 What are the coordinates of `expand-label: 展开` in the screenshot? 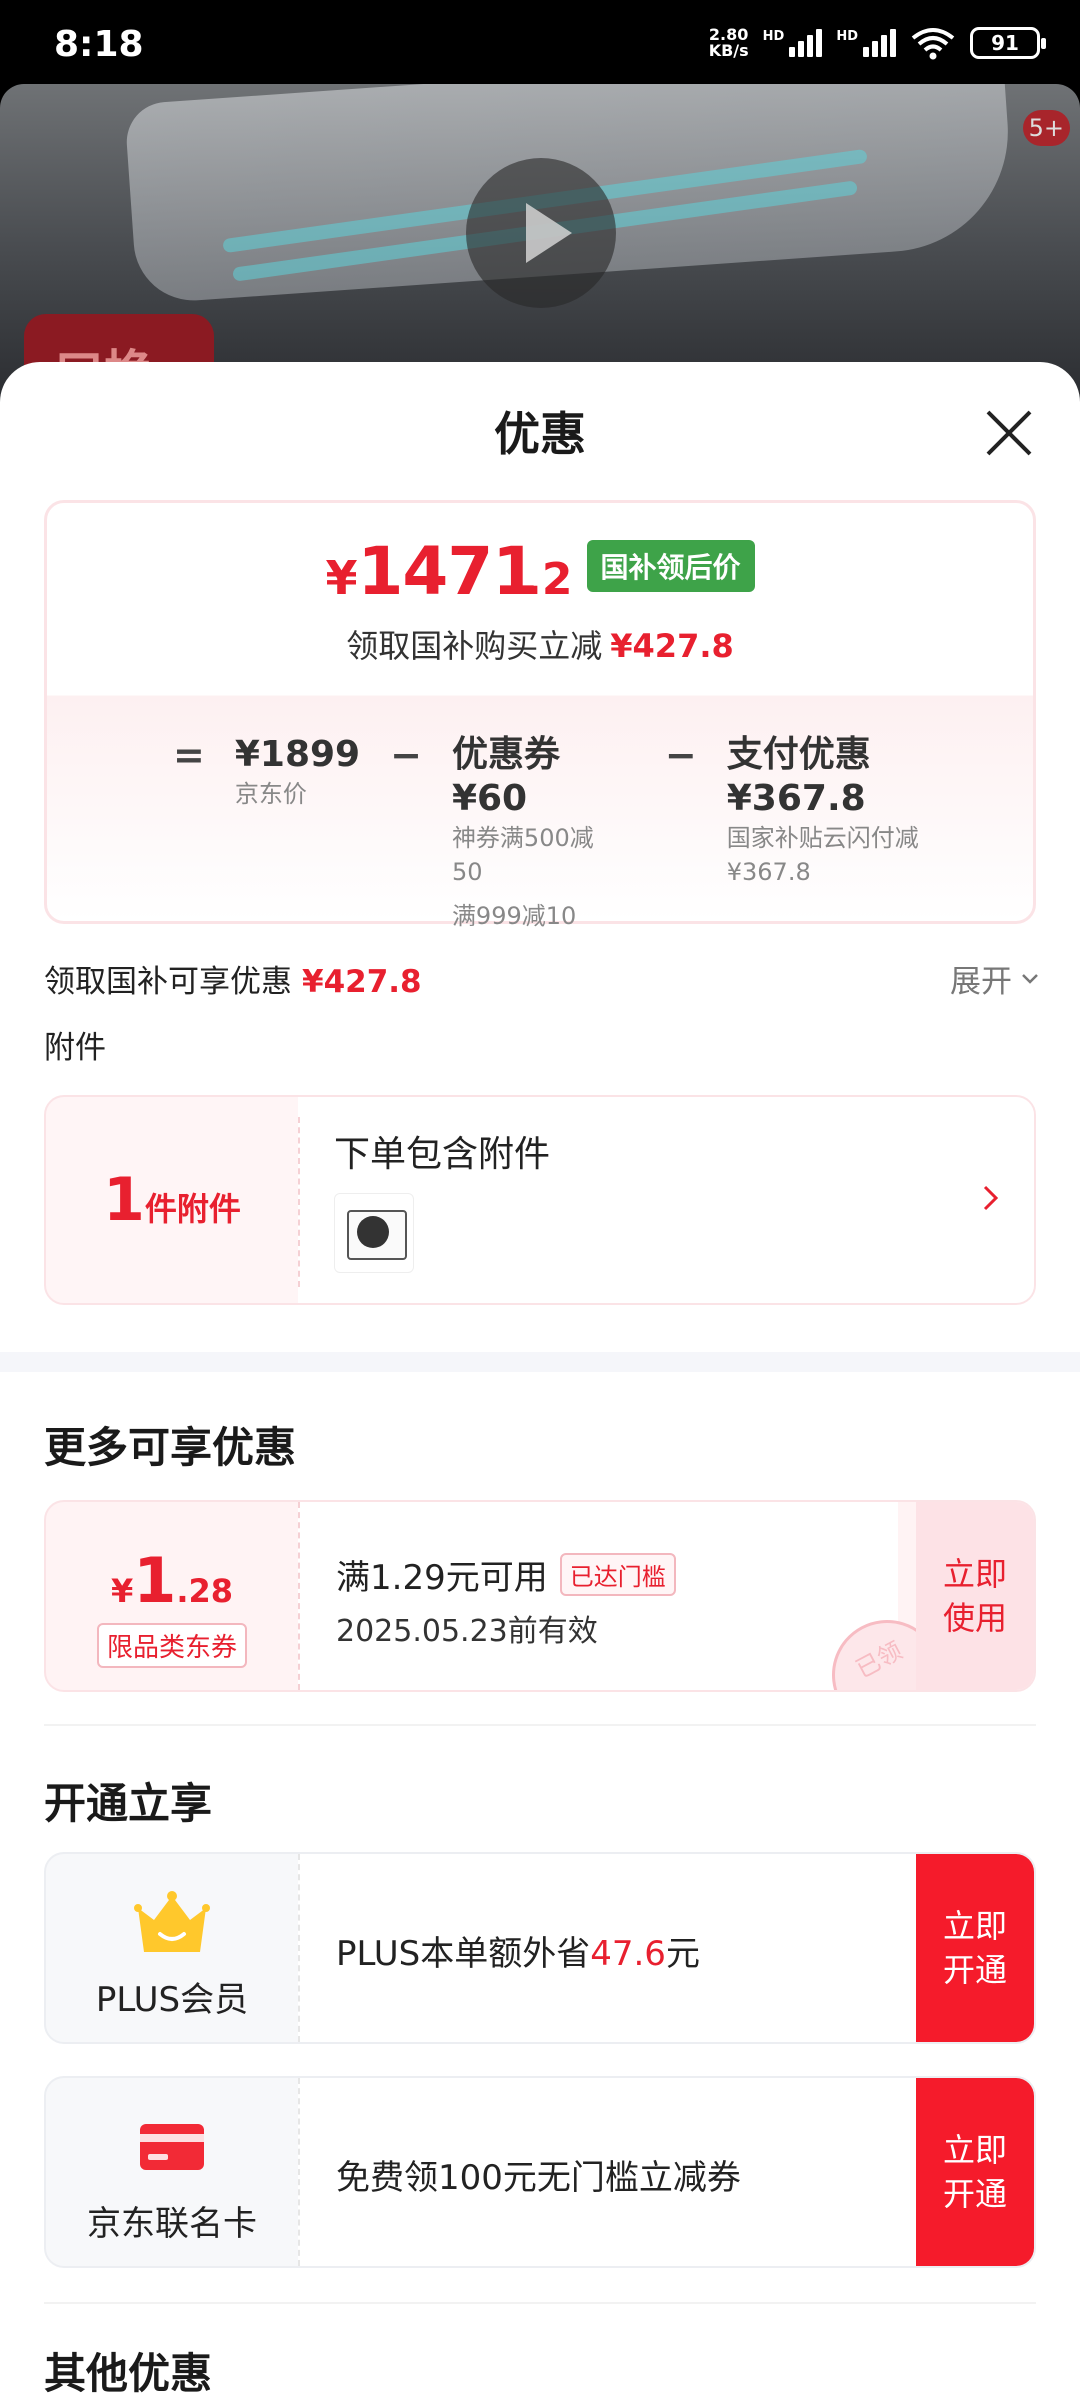 It's located at (981, 982).